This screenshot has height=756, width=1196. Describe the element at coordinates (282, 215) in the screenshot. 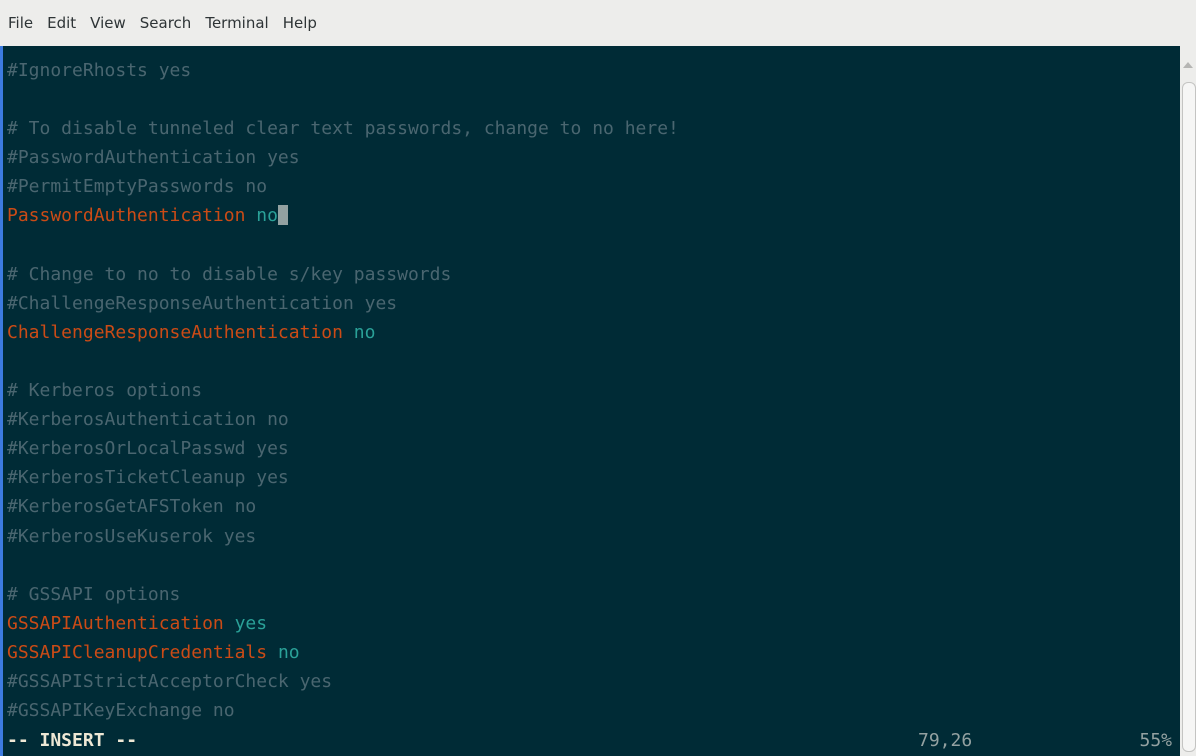

I see `text-cursor` at that location.